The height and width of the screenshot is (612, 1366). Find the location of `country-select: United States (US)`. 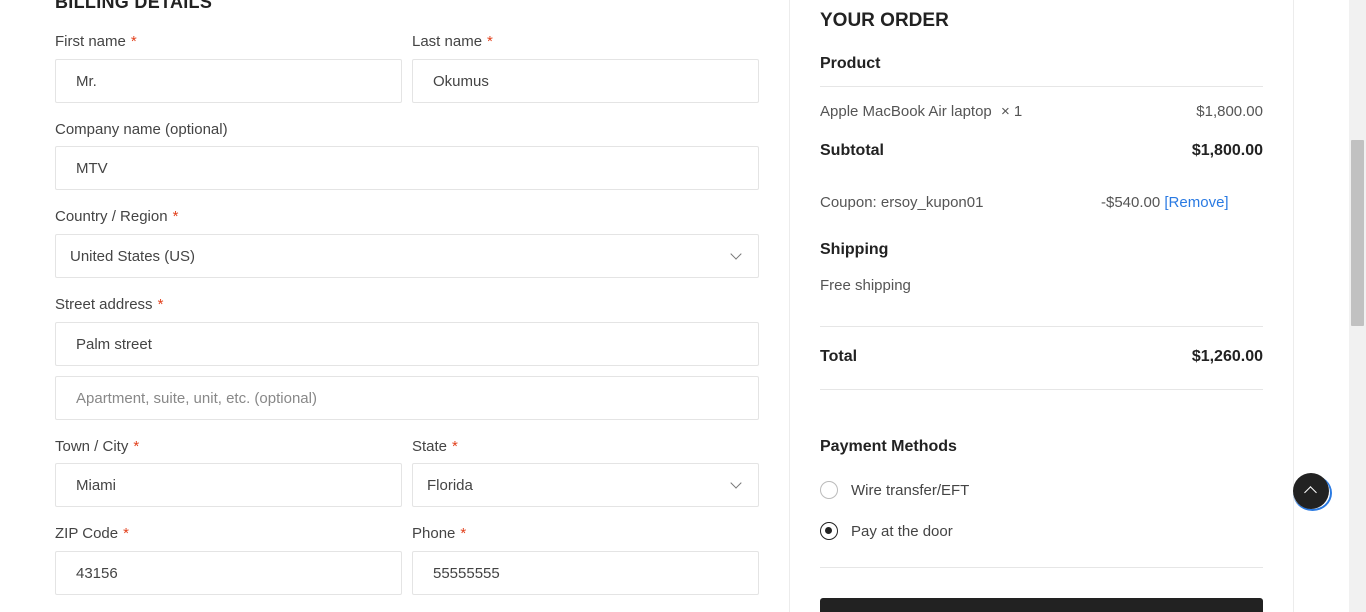

country-select: United States (US) is located at coordinates (407, 256).